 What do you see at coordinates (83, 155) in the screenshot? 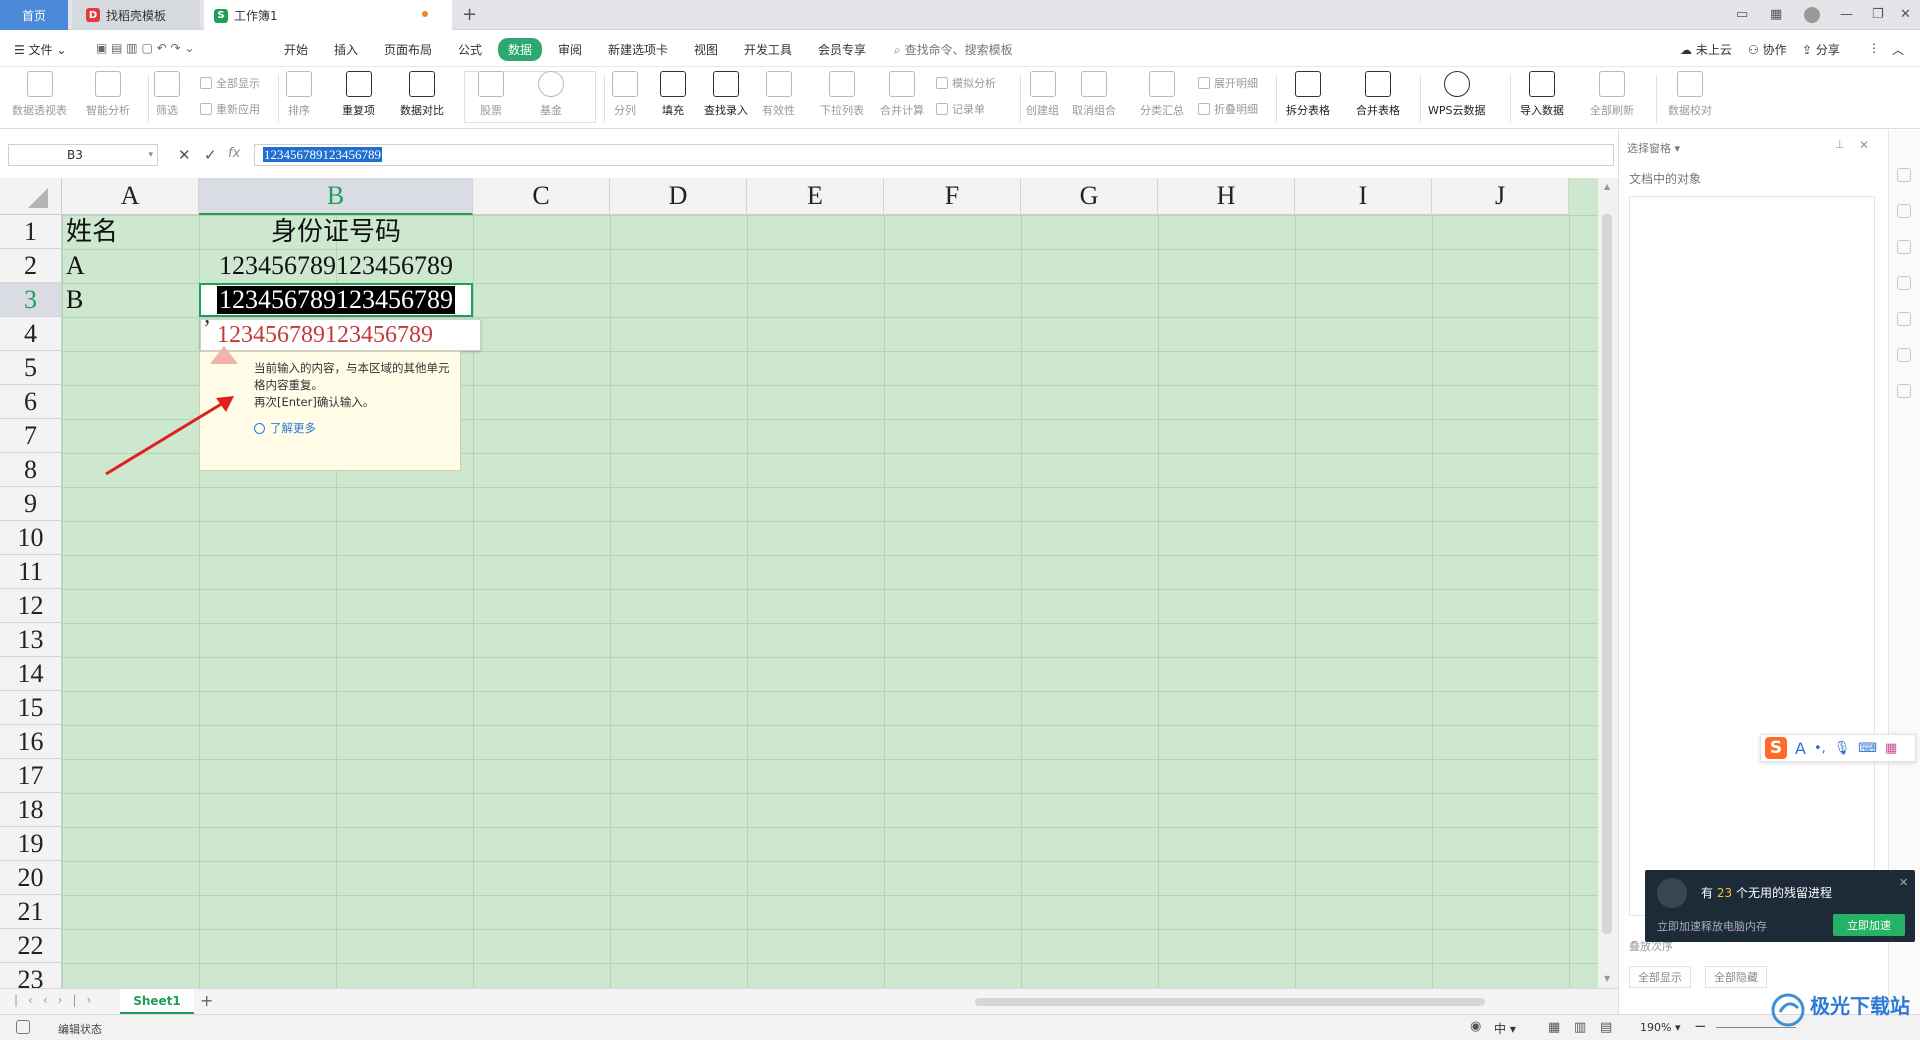
I see `name-box: B3 ▾` at bounding box center [83, 155].